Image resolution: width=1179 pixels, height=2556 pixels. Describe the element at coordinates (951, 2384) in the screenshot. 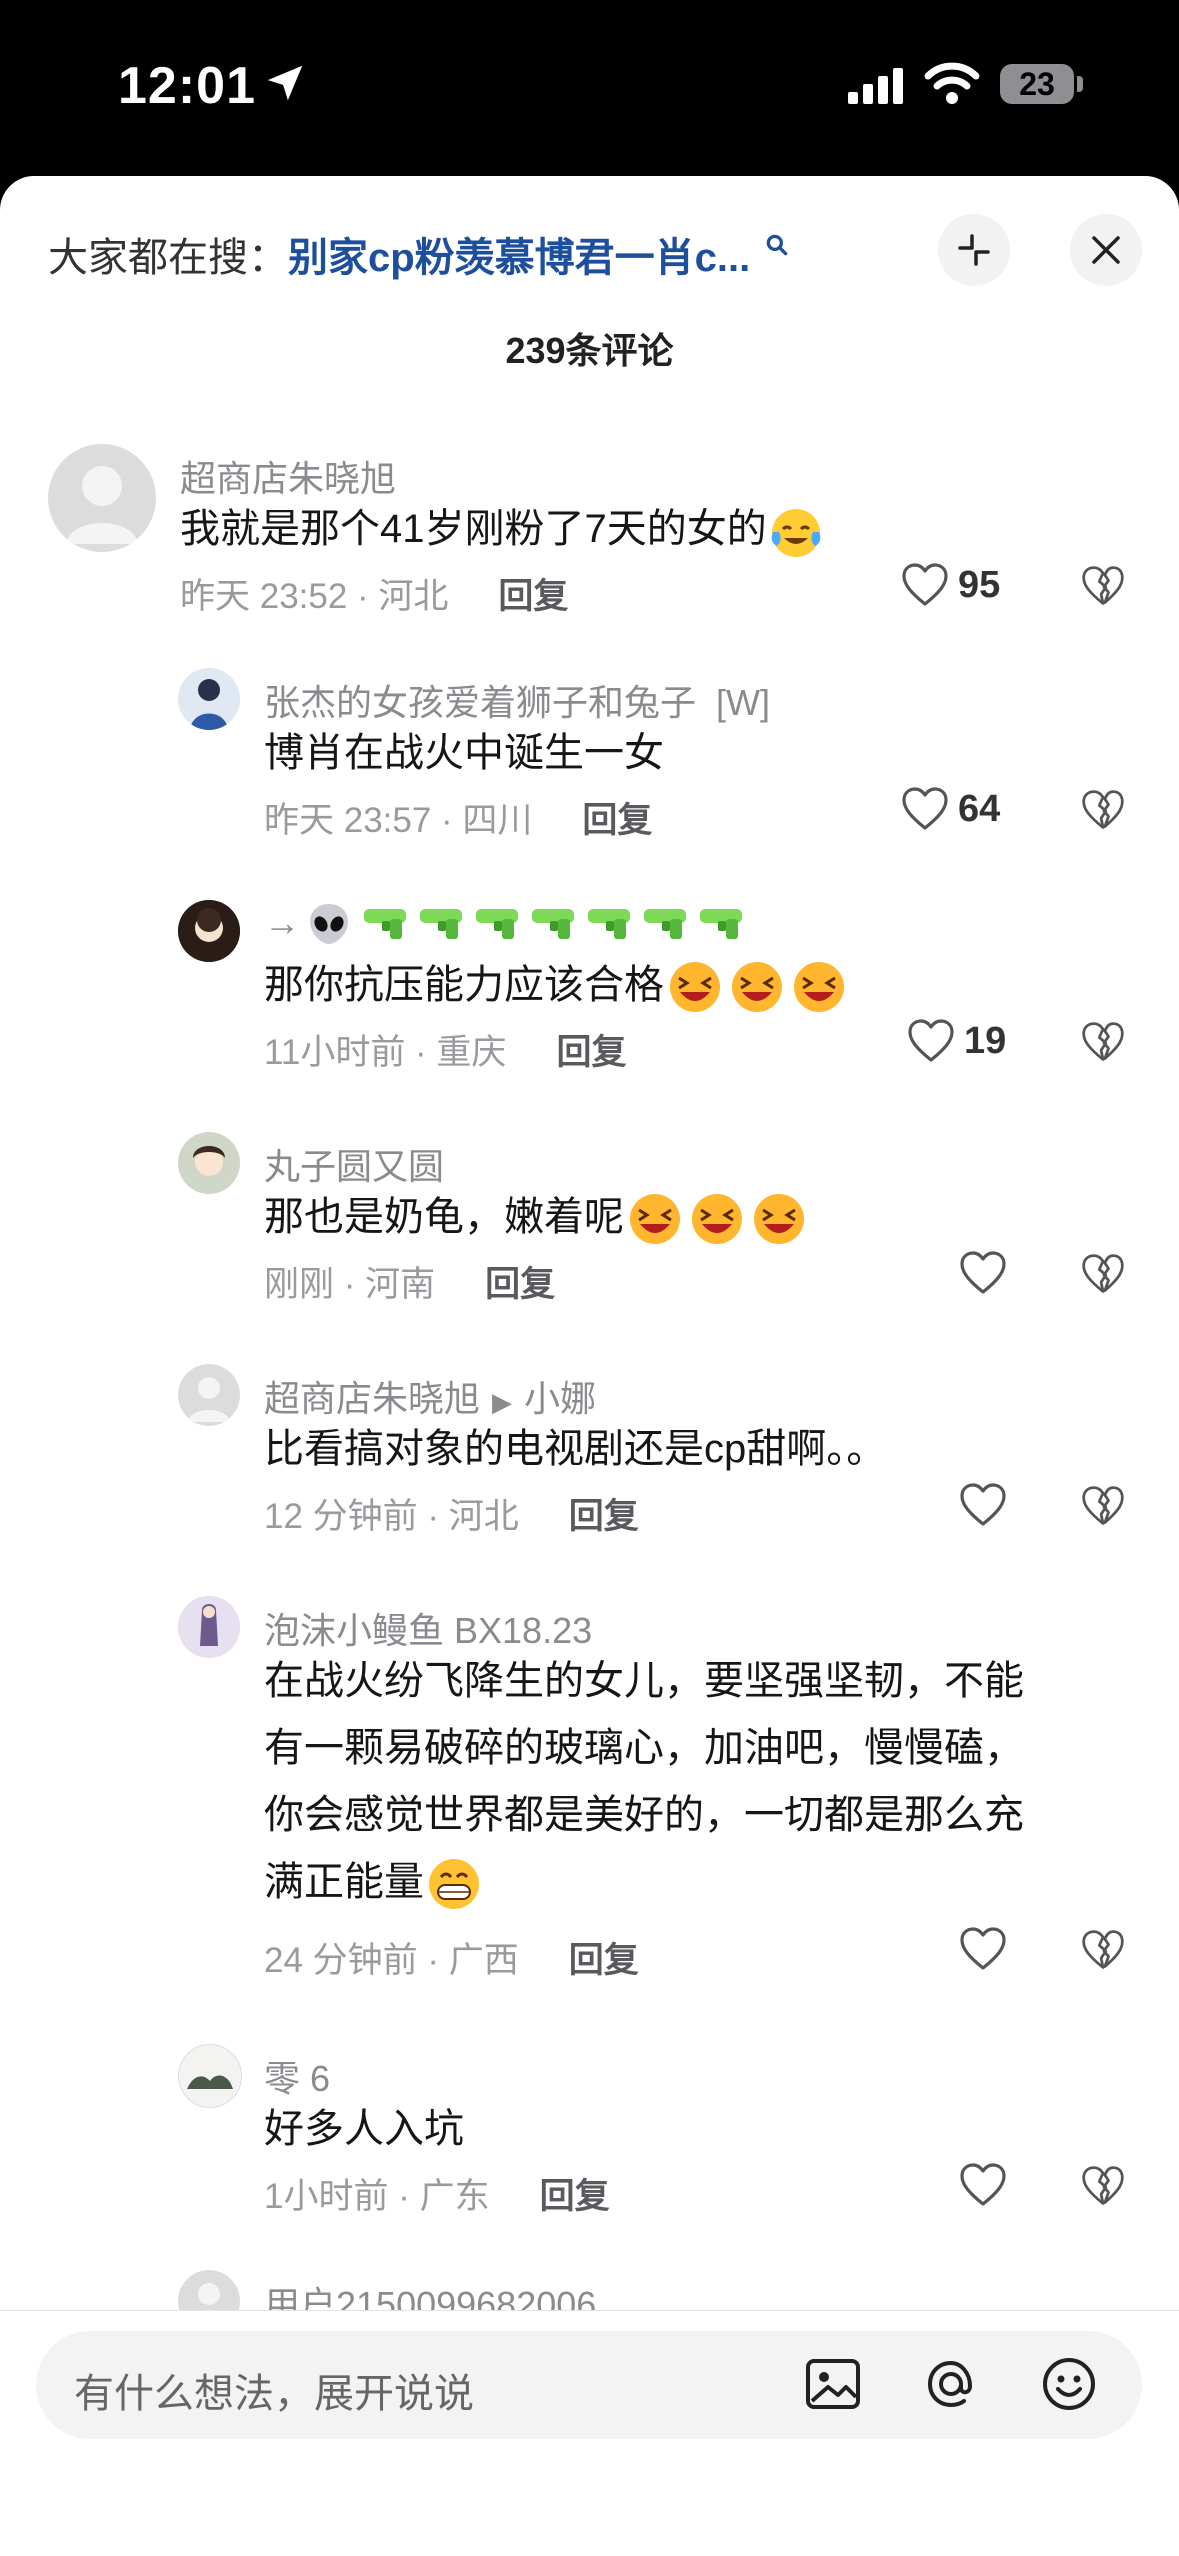

I see `mention-icon` at that location.